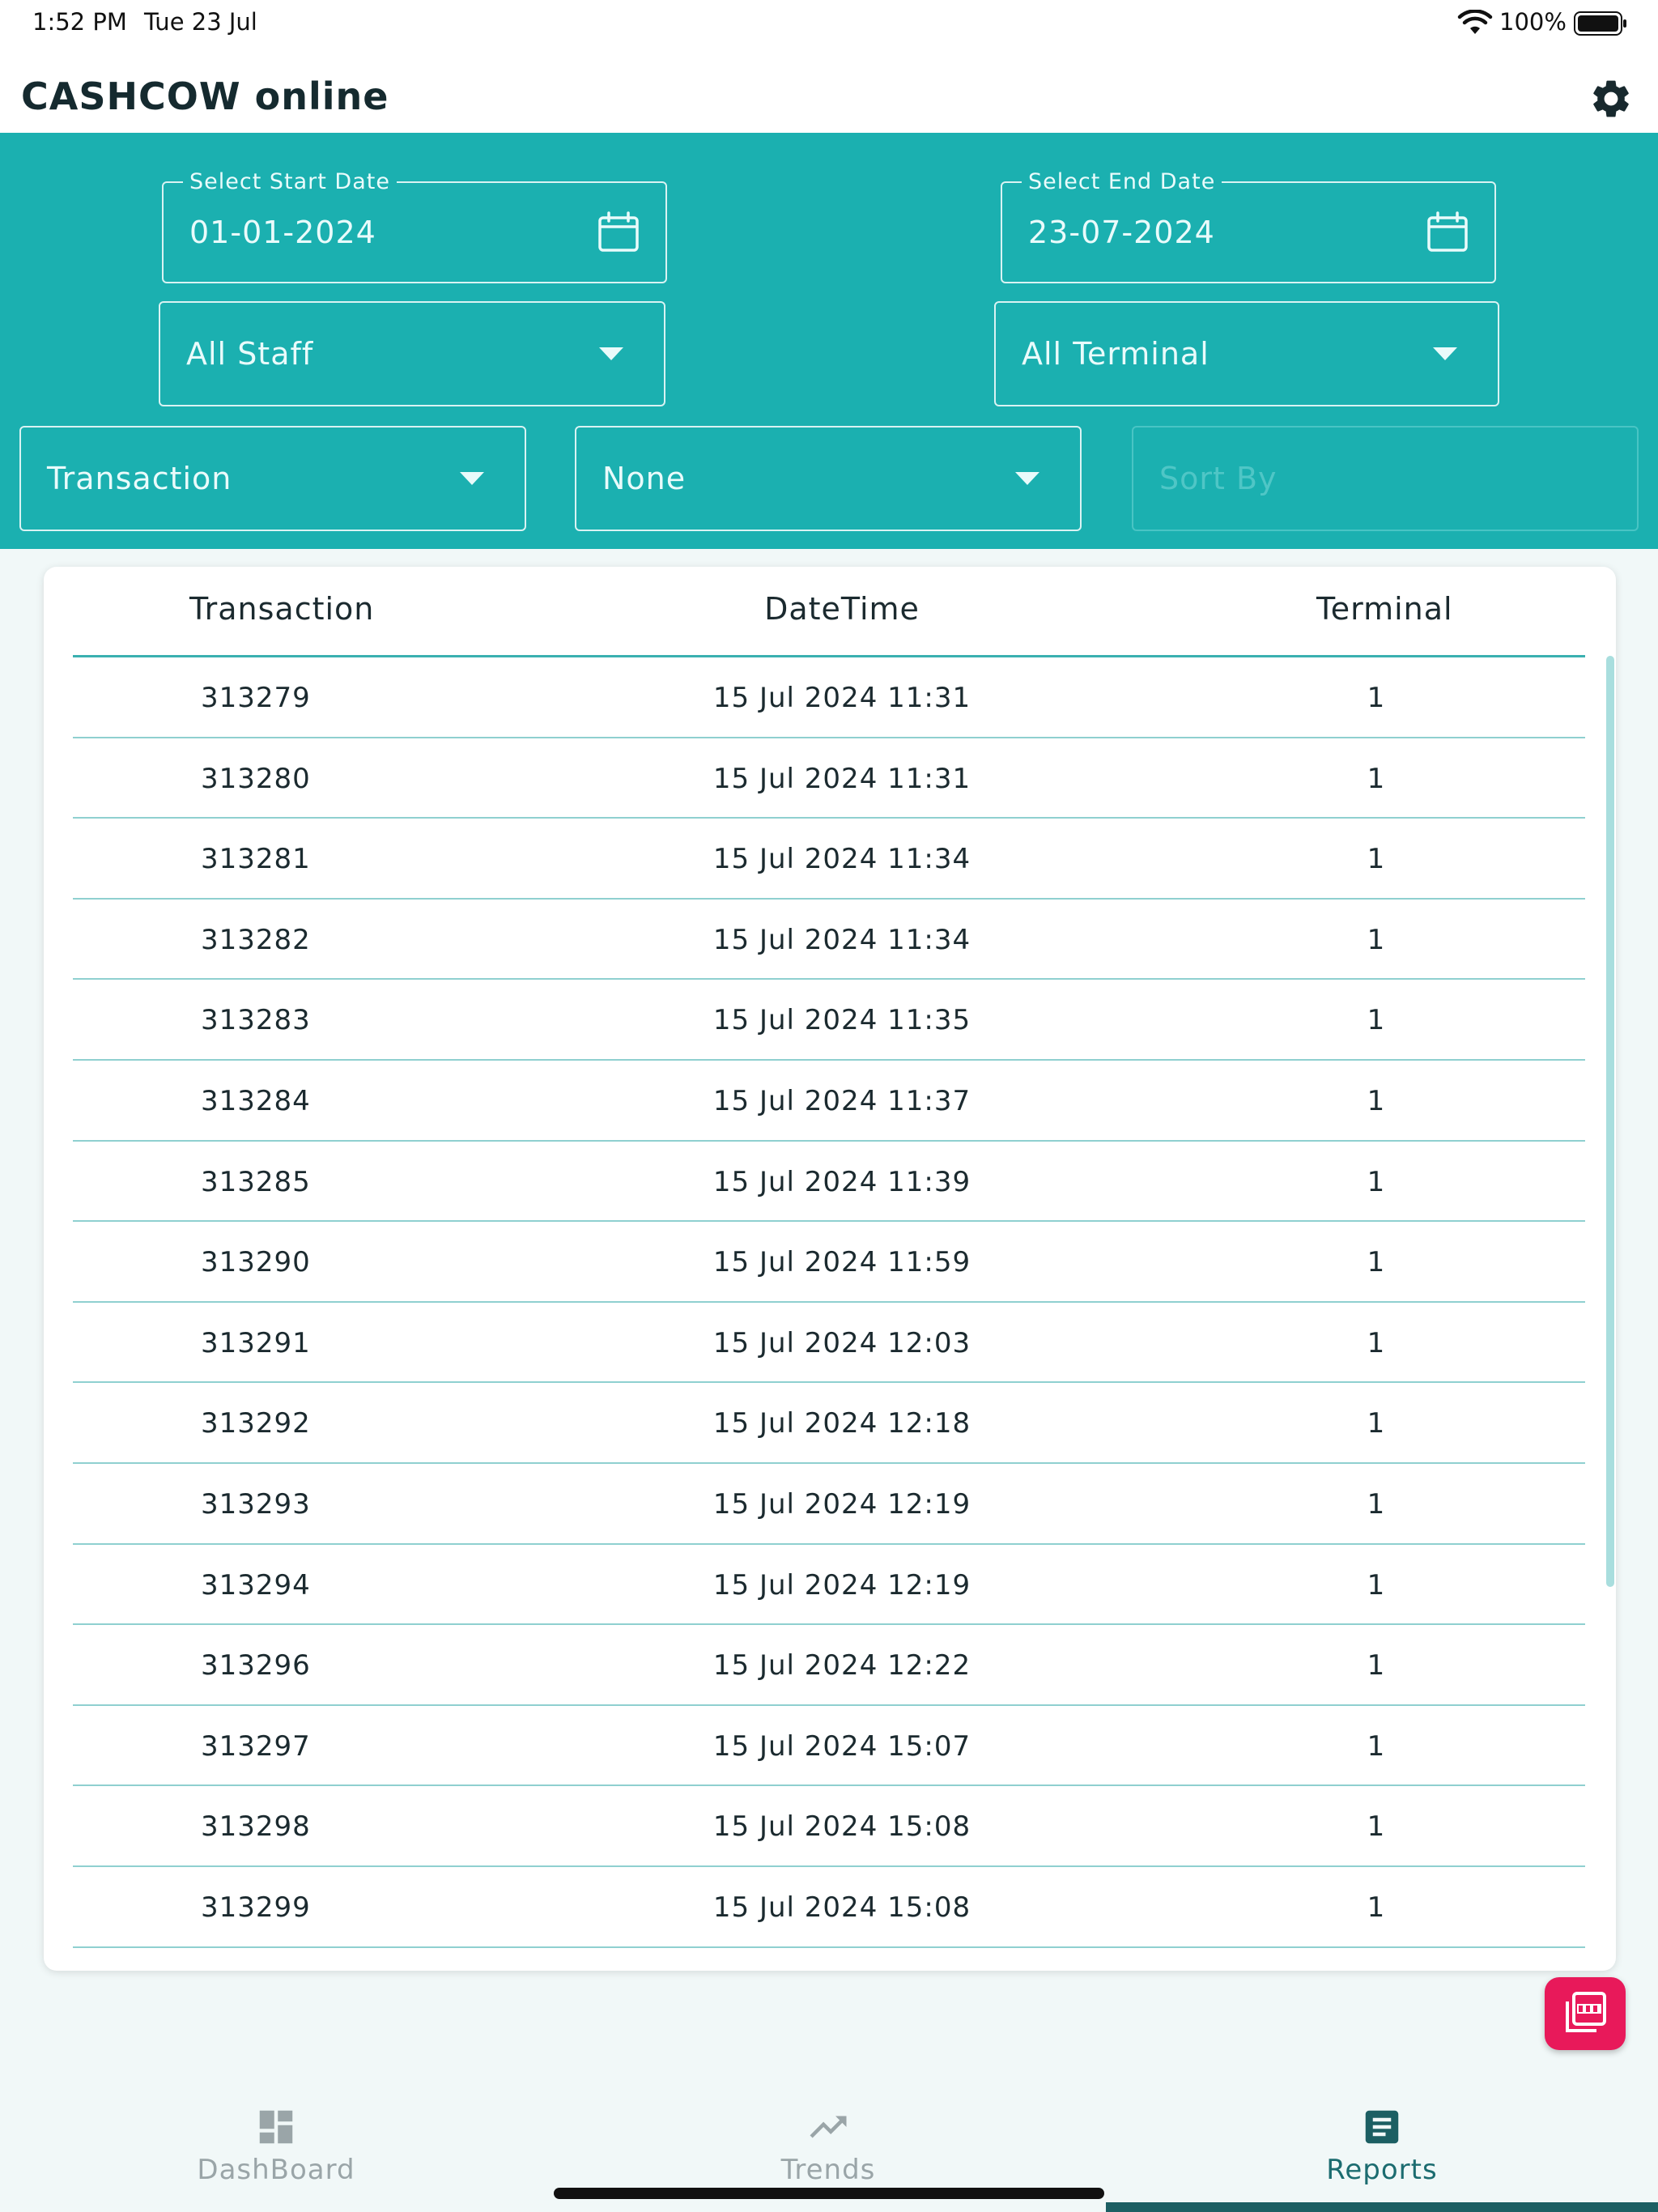  What do you see at coordinates (1533, 22) in the screenshot?
I see `battery-percent: 100%` at bounding box center [1533, 22].